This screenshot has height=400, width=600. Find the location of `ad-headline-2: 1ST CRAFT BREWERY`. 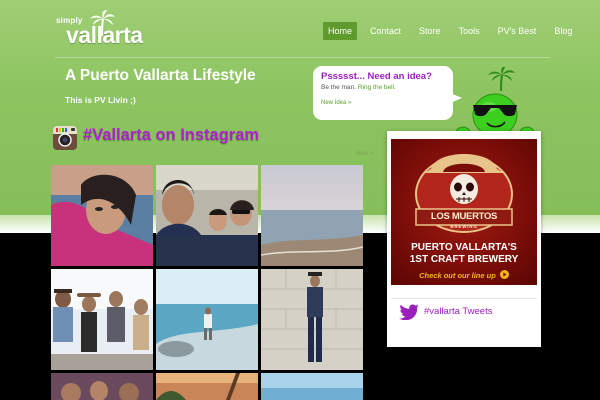

ad-headline-2: 1ST CRAFT BREWERY is located at coordinates (464, 259).